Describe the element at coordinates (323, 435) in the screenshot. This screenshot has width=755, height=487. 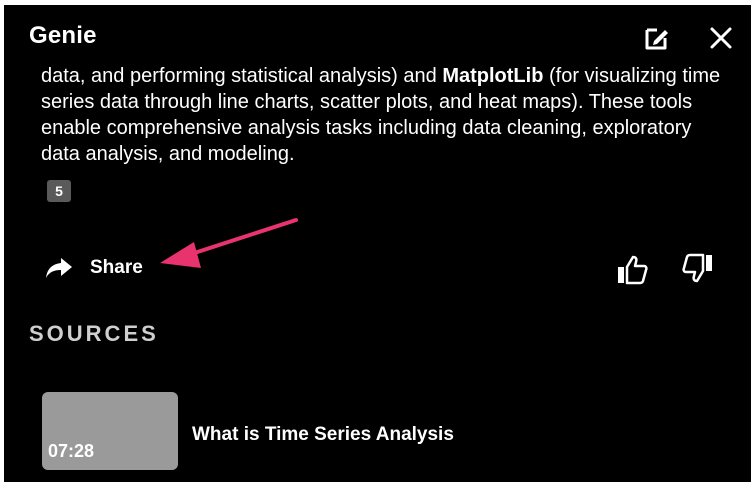
I see `source-title: What is Time Series Analysis` at that location.